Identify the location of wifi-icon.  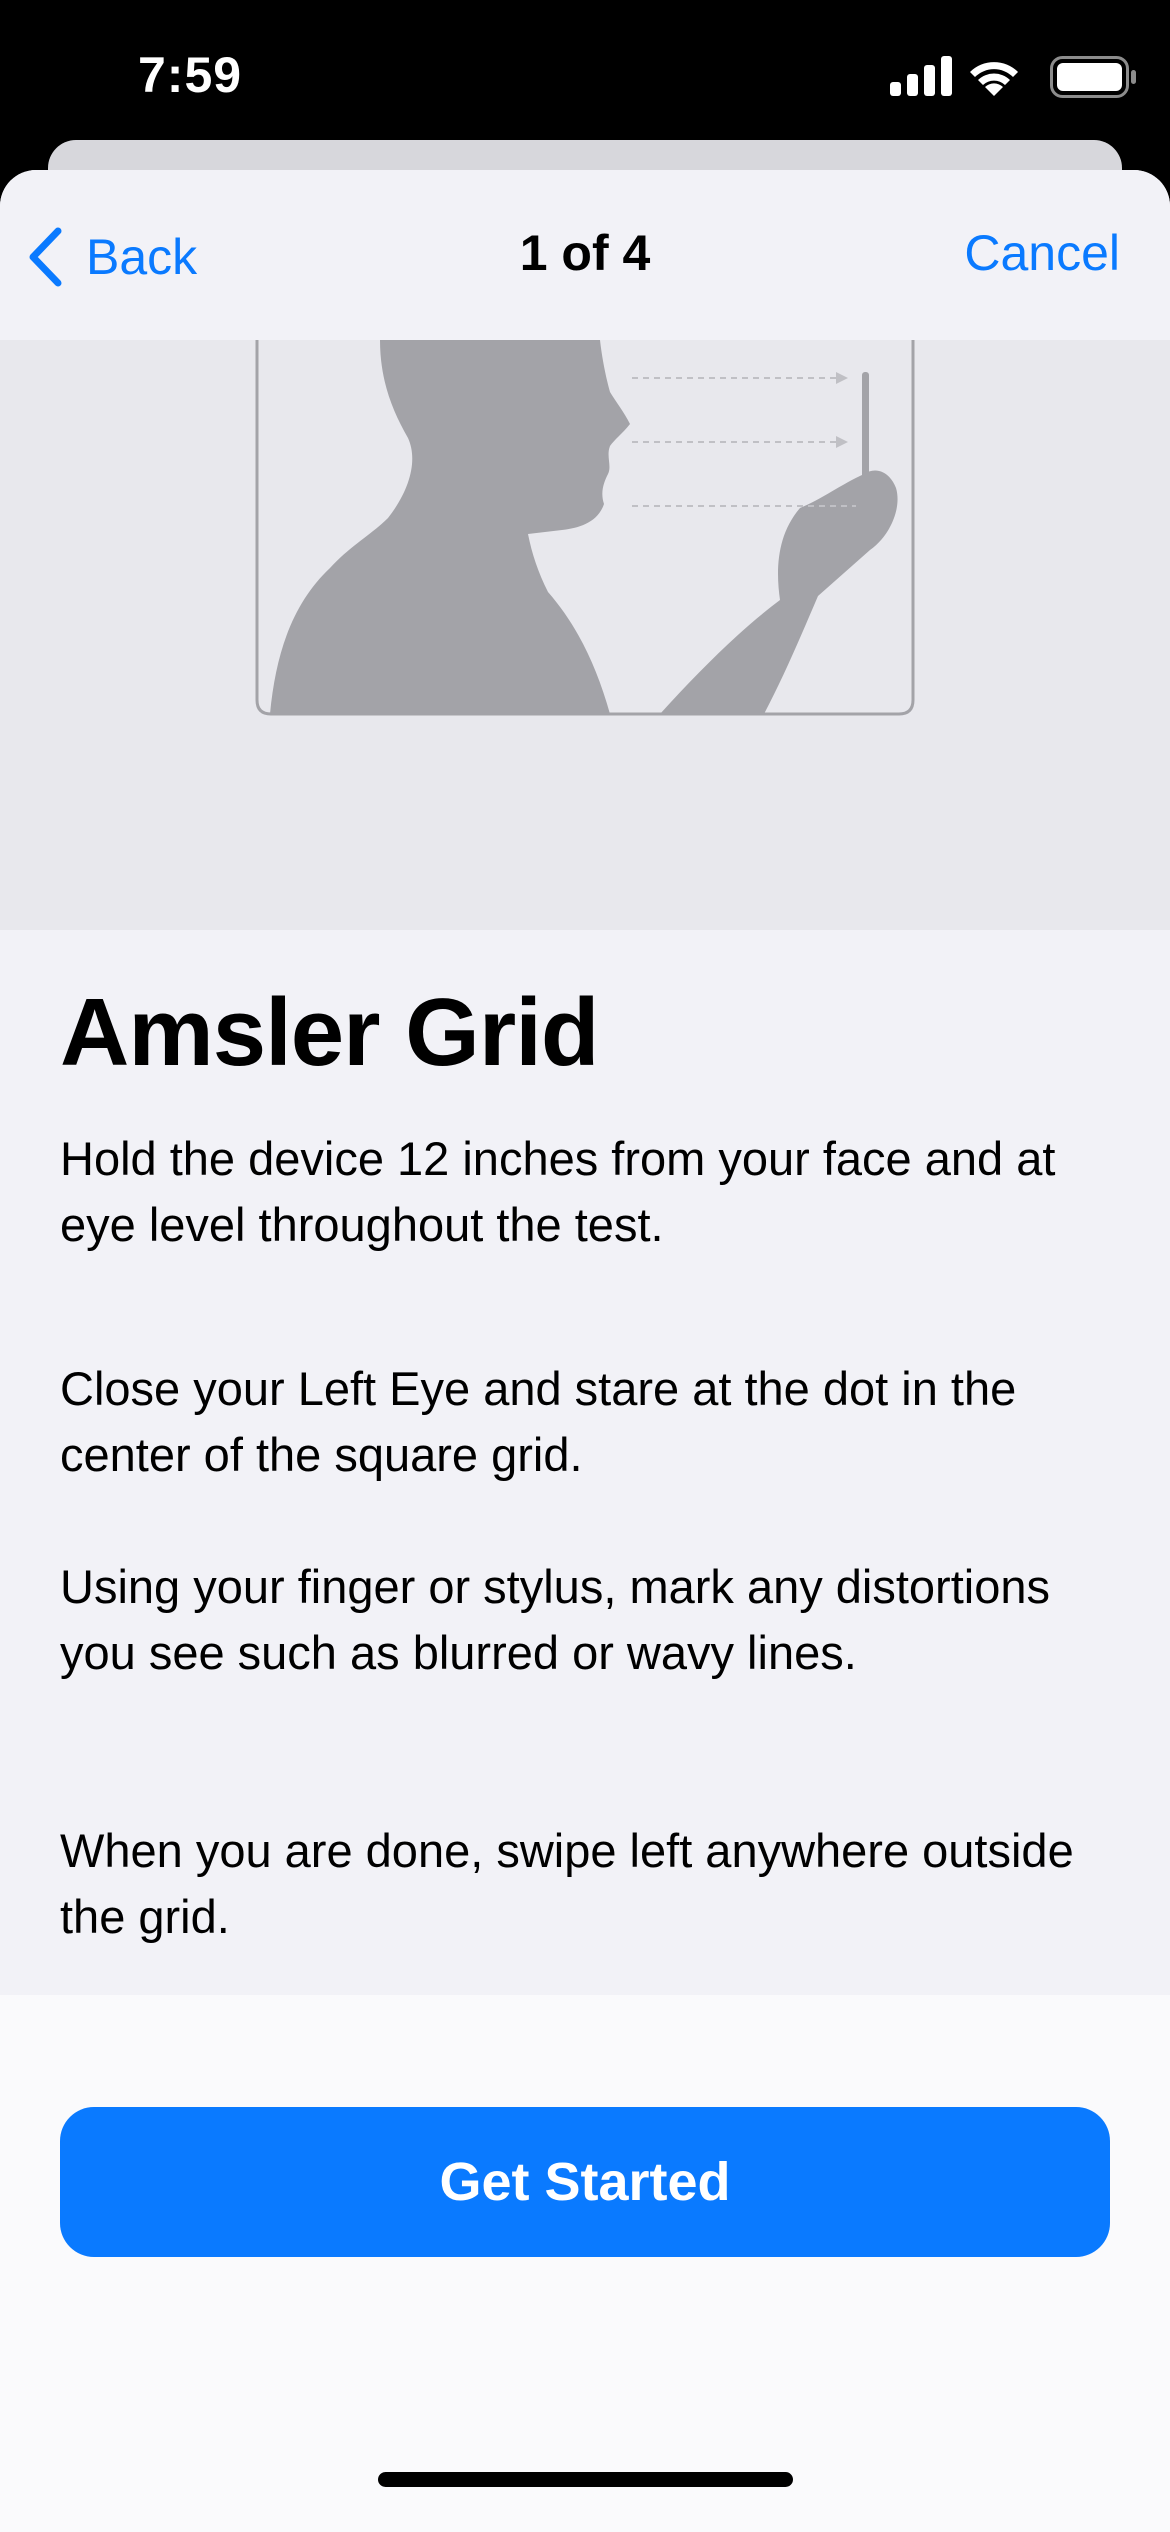
(994, 79).